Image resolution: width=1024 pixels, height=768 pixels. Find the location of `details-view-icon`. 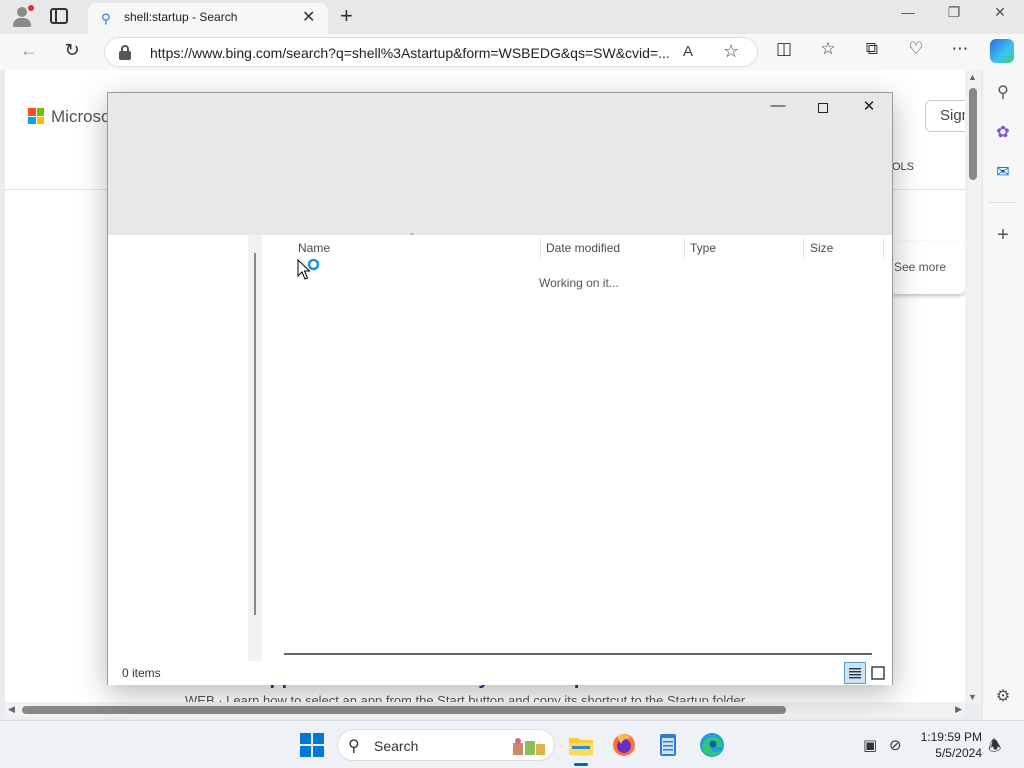

details-view-icon is located at coordinates (855, 673).